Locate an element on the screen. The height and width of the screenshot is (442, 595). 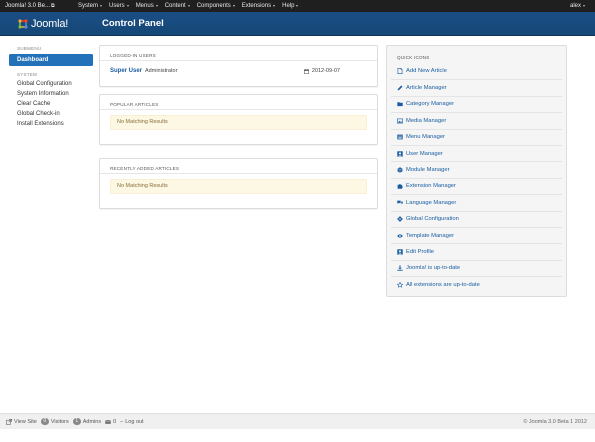
comments-icon is located at coordinates (400, 202).